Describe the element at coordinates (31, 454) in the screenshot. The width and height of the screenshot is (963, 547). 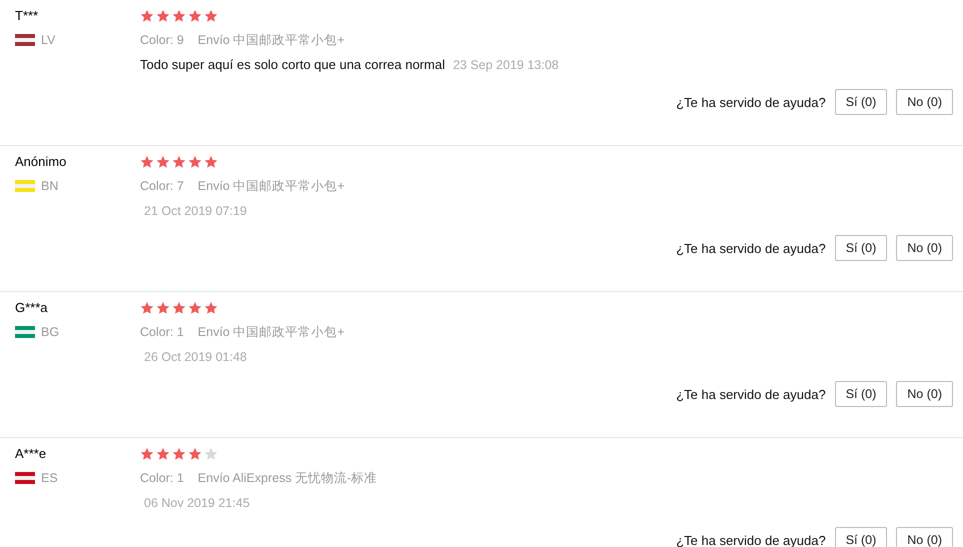
I see `reviewer-name: A***e` at that location.